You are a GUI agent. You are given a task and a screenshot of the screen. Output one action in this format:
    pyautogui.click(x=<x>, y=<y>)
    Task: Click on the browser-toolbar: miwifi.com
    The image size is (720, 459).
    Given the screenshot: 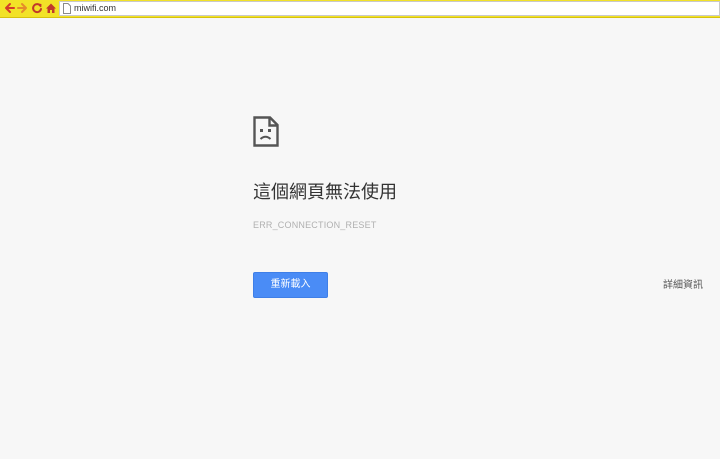 What is the action you would take?
    pyautogui.click(x=360, y=9)
    